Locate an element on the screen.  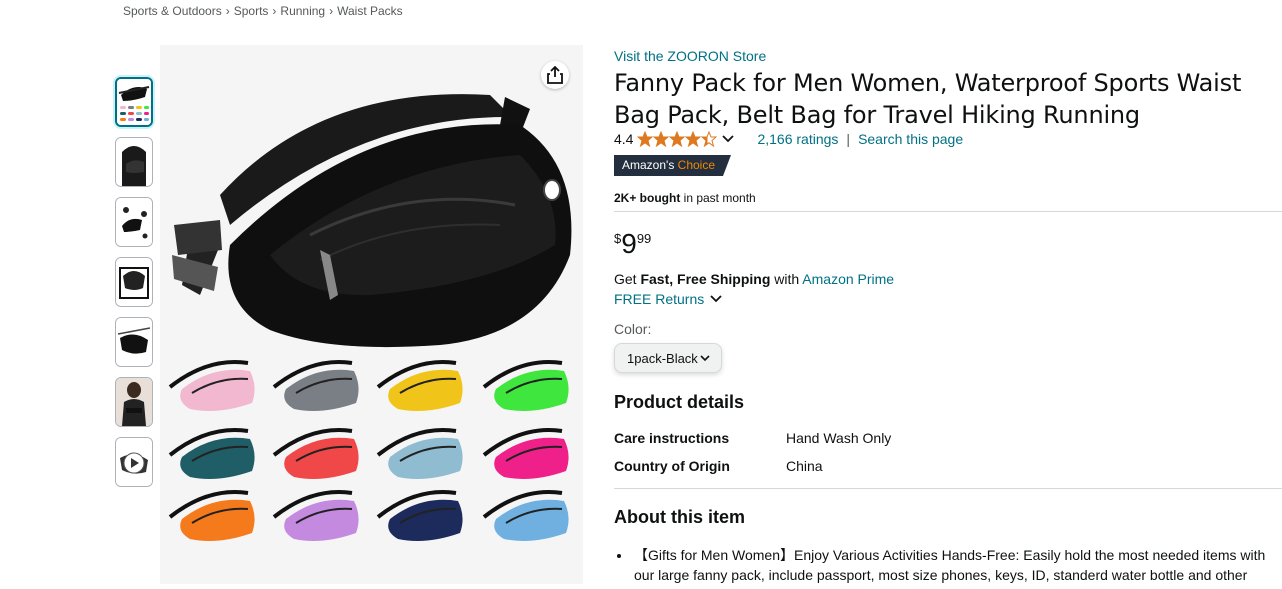
color-dropdown-value: 1pack-Black is located at coordinates (662, 358).